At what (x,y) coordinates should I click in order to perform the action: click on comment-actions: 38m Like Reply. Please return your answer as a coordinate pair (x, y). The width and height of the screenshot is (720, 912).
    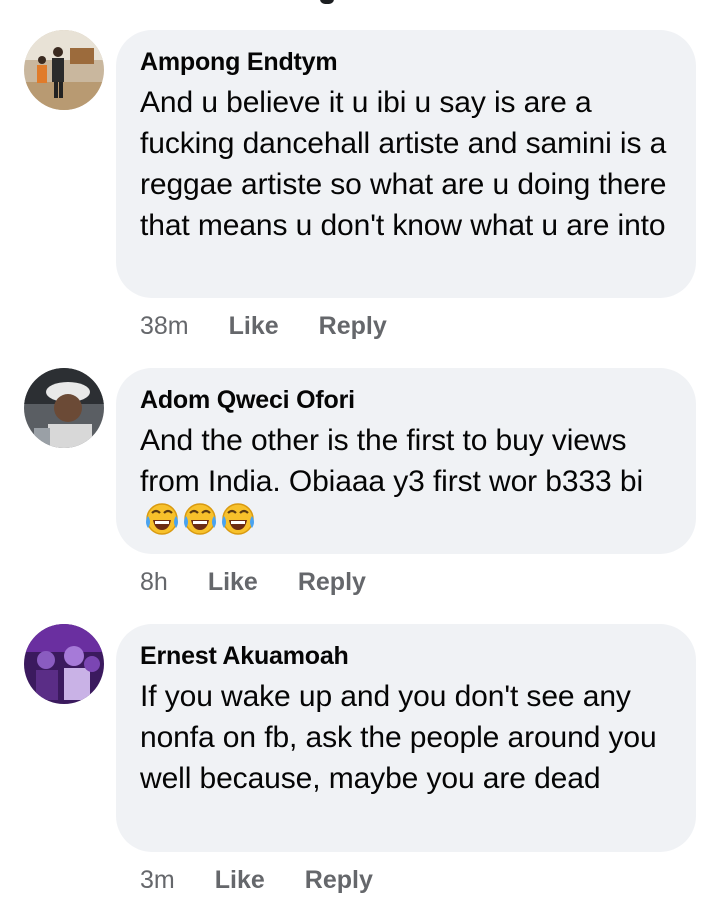
    Looking at the image, I should click on (263, 326).